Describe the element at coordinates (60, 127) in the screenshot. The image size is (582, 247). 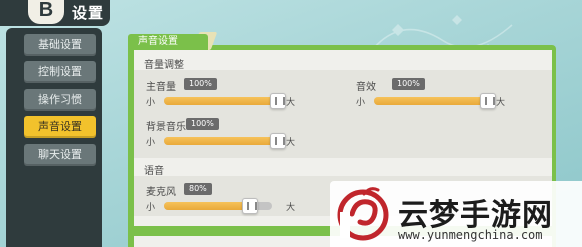
I see `sidebar-item-sound: 声音设置` at that location.